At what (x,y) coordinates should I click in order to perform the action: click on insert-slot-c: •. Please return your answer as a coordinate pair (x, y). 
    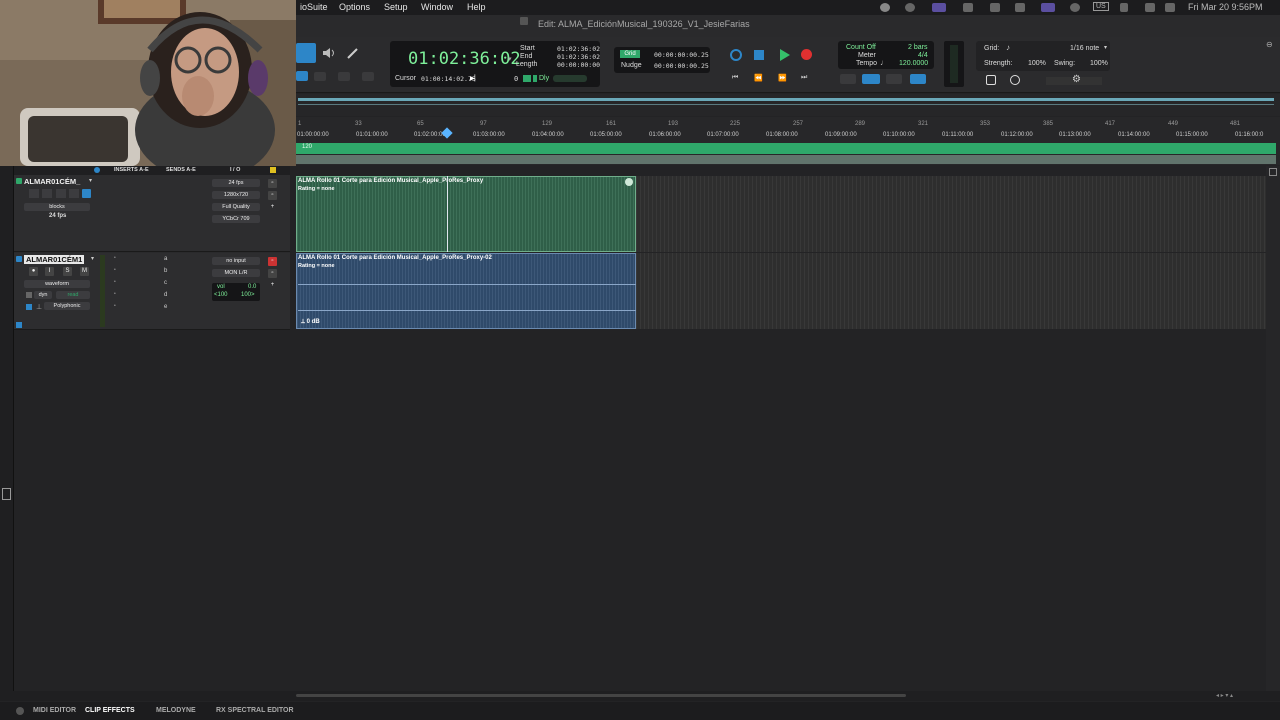
    Looking at the image, I should click on (115, 282).